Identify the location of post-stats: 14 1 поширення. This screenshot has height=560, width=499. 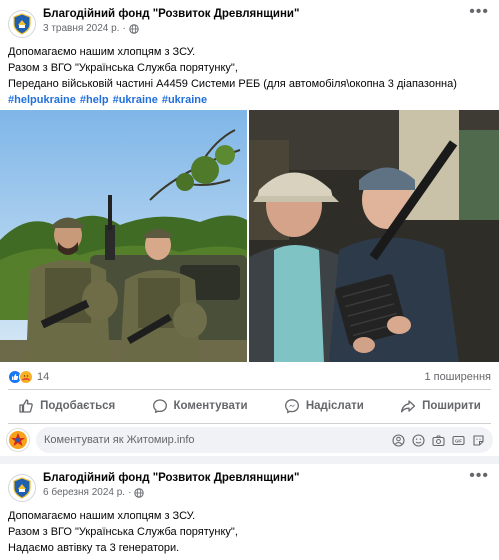
(249, 377).